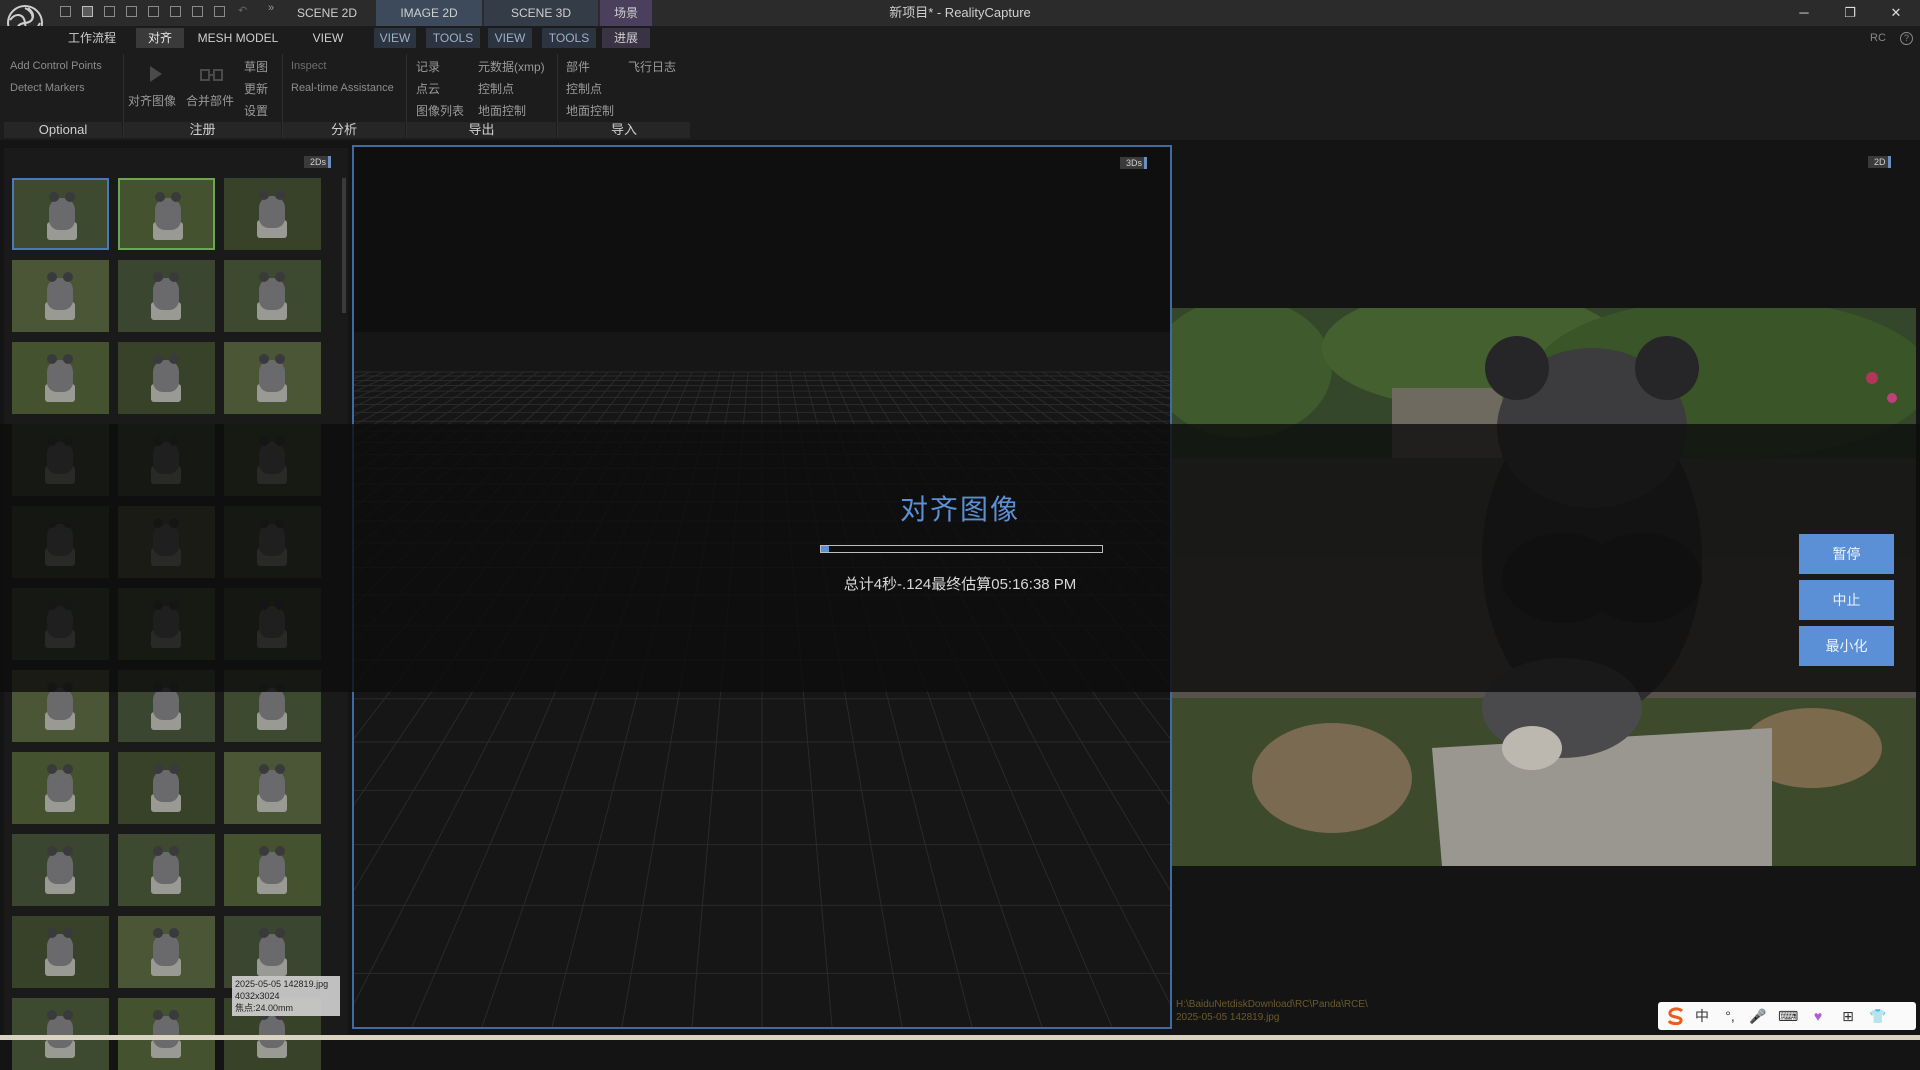 Image resolution: width=1920 pixels, height=1070 pixels. I want to click on realtime-assistance-button: Real-time Assistance, so click(342, 88).